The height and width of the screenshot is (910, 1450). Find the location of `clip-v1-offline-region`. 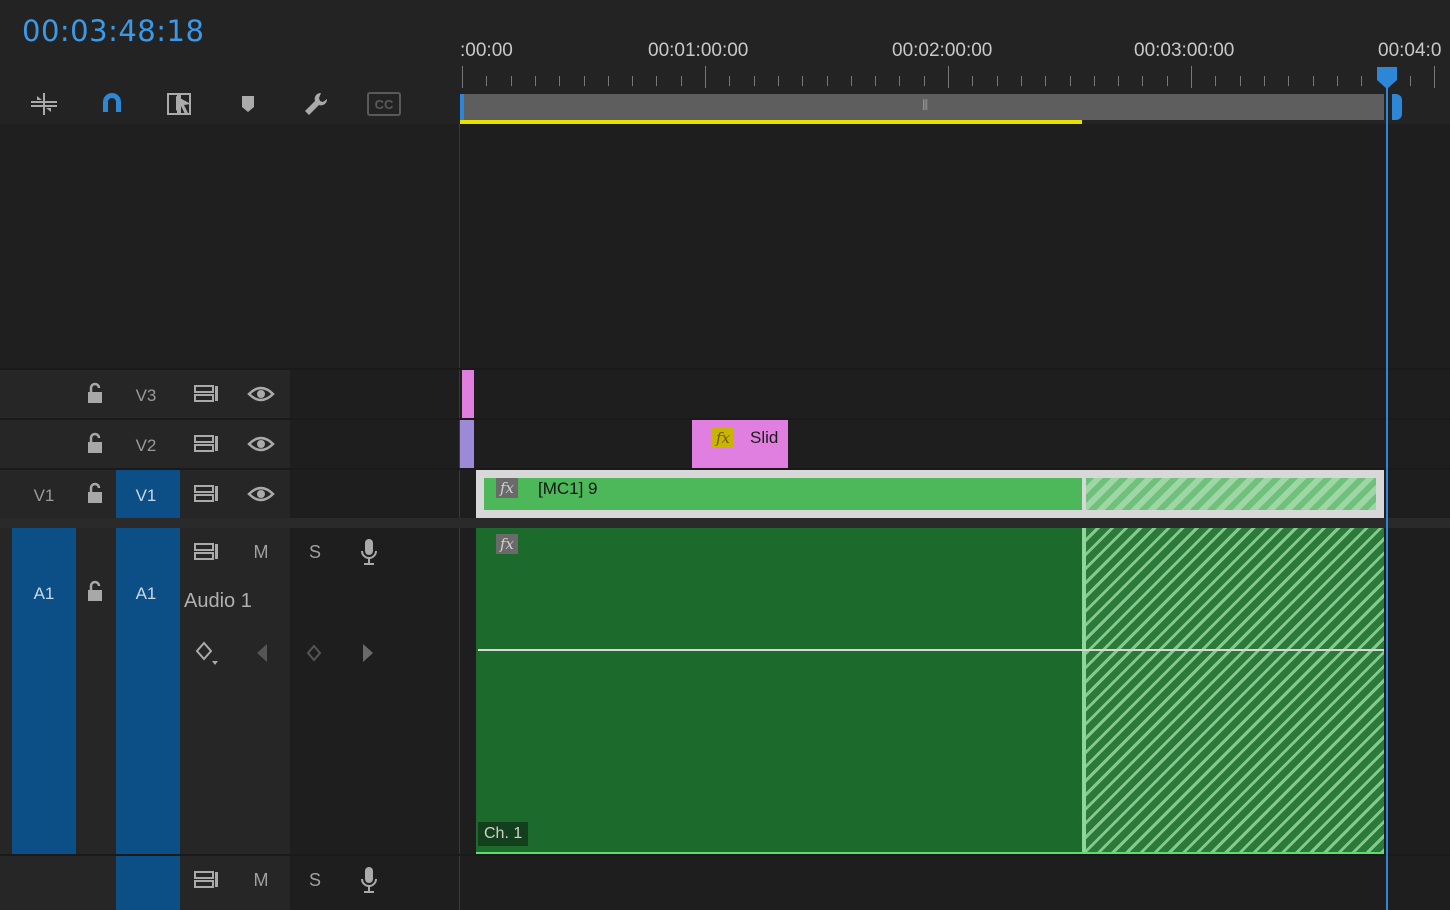

clip-v1-offline-region is located at coordinates (1231, 494).